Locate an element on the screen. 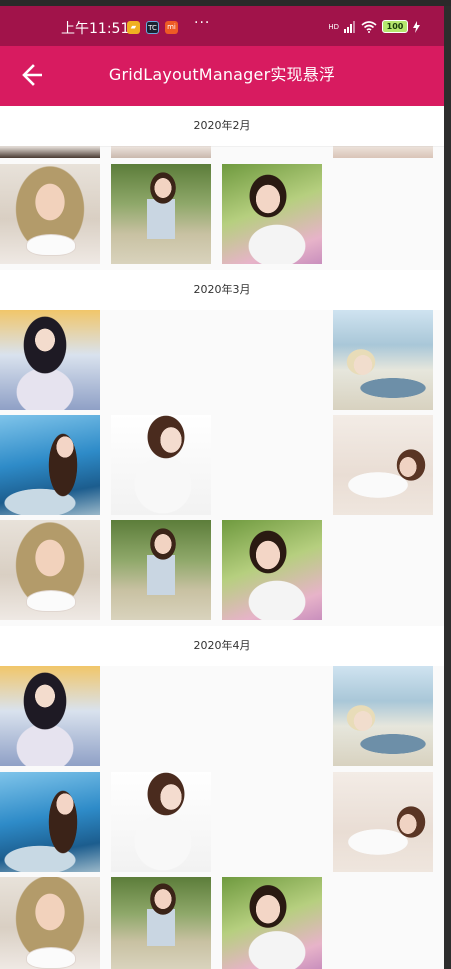  page-title: GridLayoutManager实现悬浮 is located at coordinates (222, 74).